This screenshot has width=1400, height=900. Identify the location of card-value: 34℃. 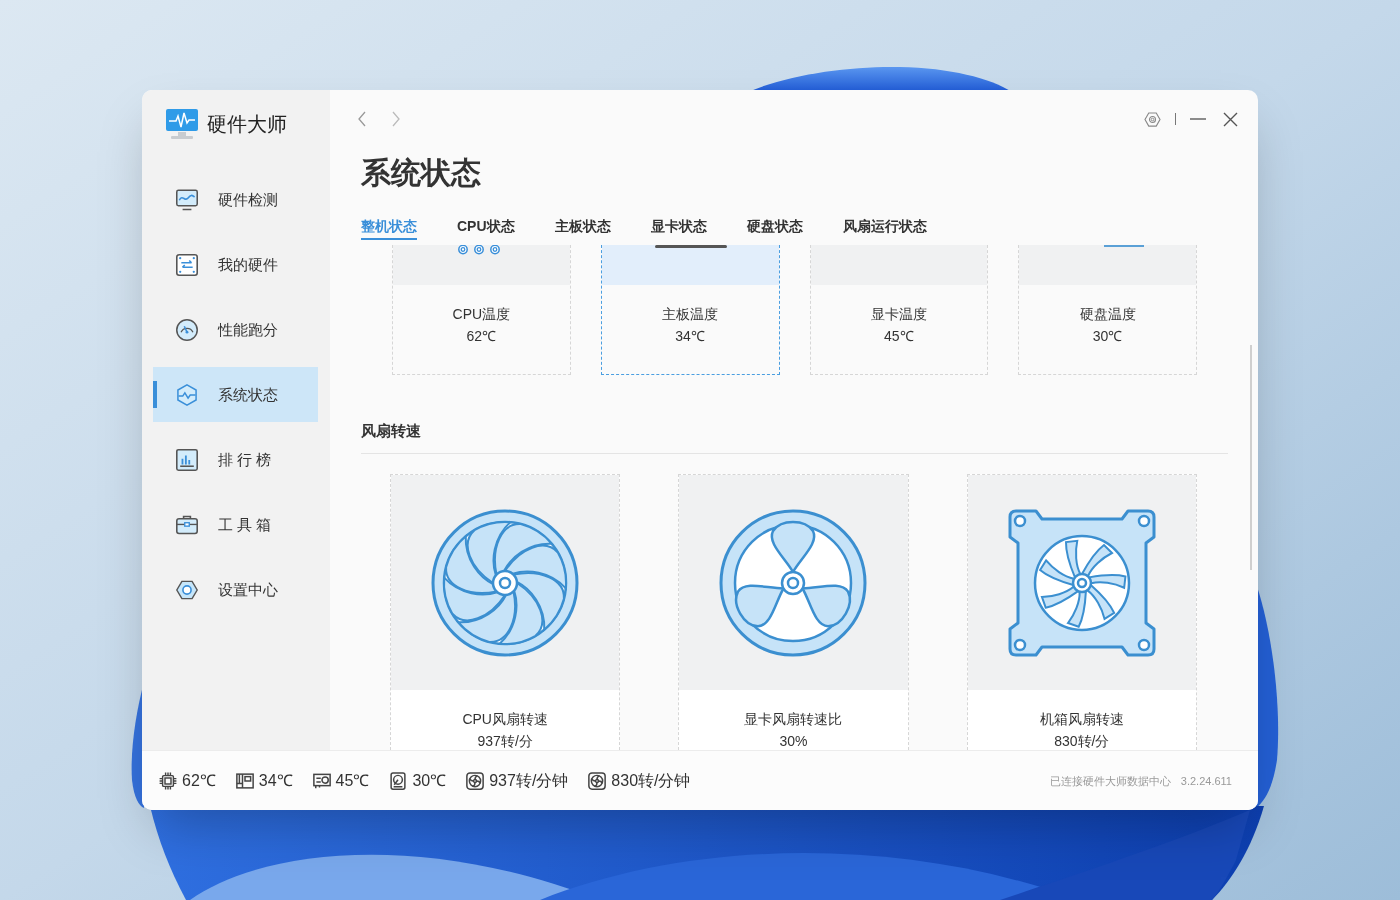
(690, 336).